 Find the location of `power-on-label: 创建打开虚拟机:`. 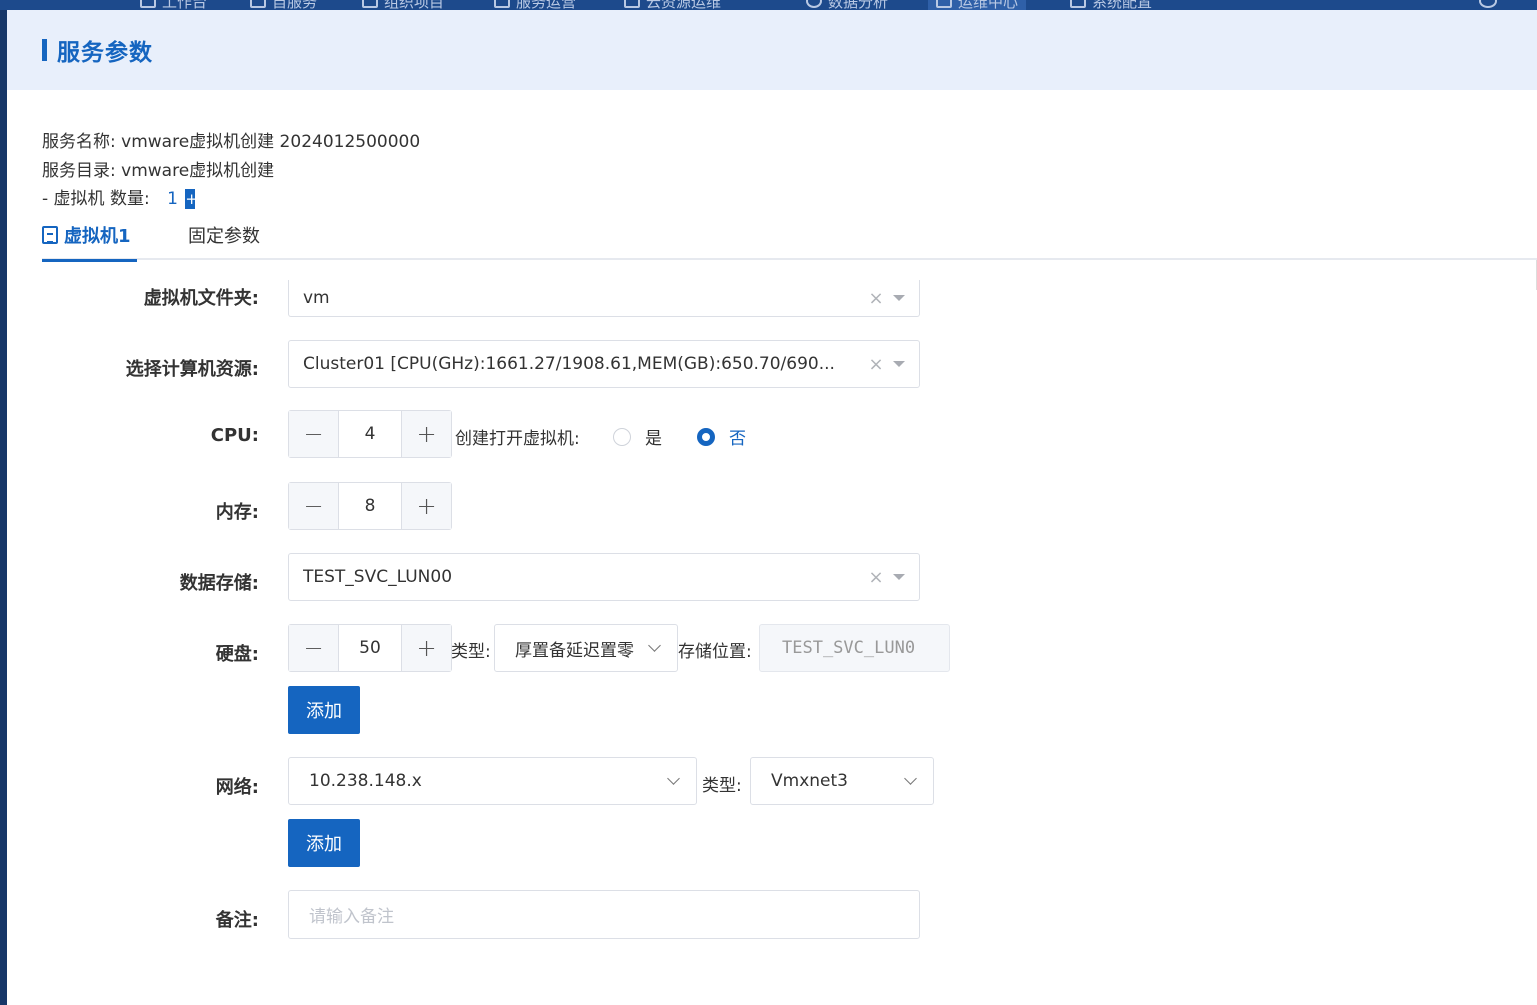

power-on-label: 创建打开虚拟机: is located at coordinates (517, 439).